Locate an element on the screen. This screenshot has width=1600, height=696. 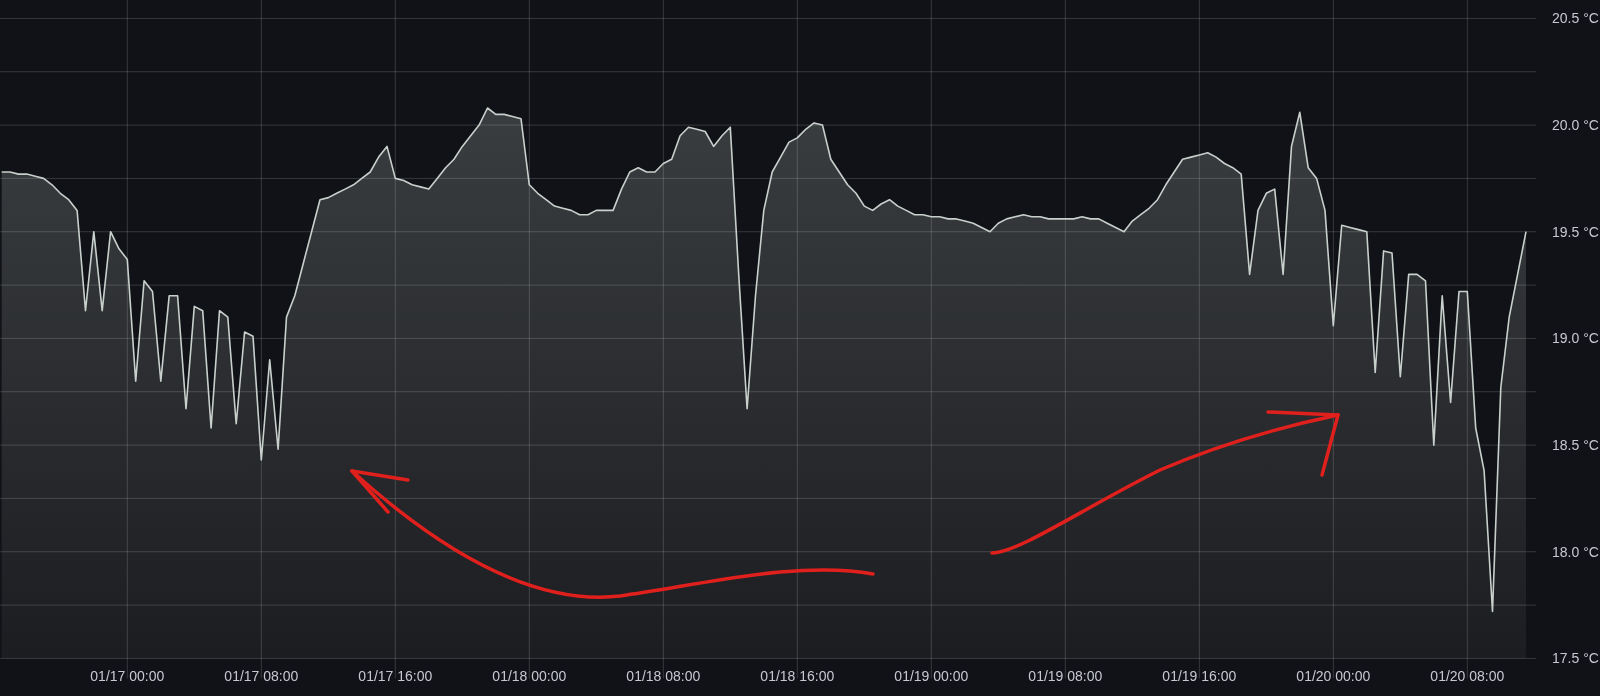
x-axis-label: 01/17 08:00 is located at coordinates (261, 676).